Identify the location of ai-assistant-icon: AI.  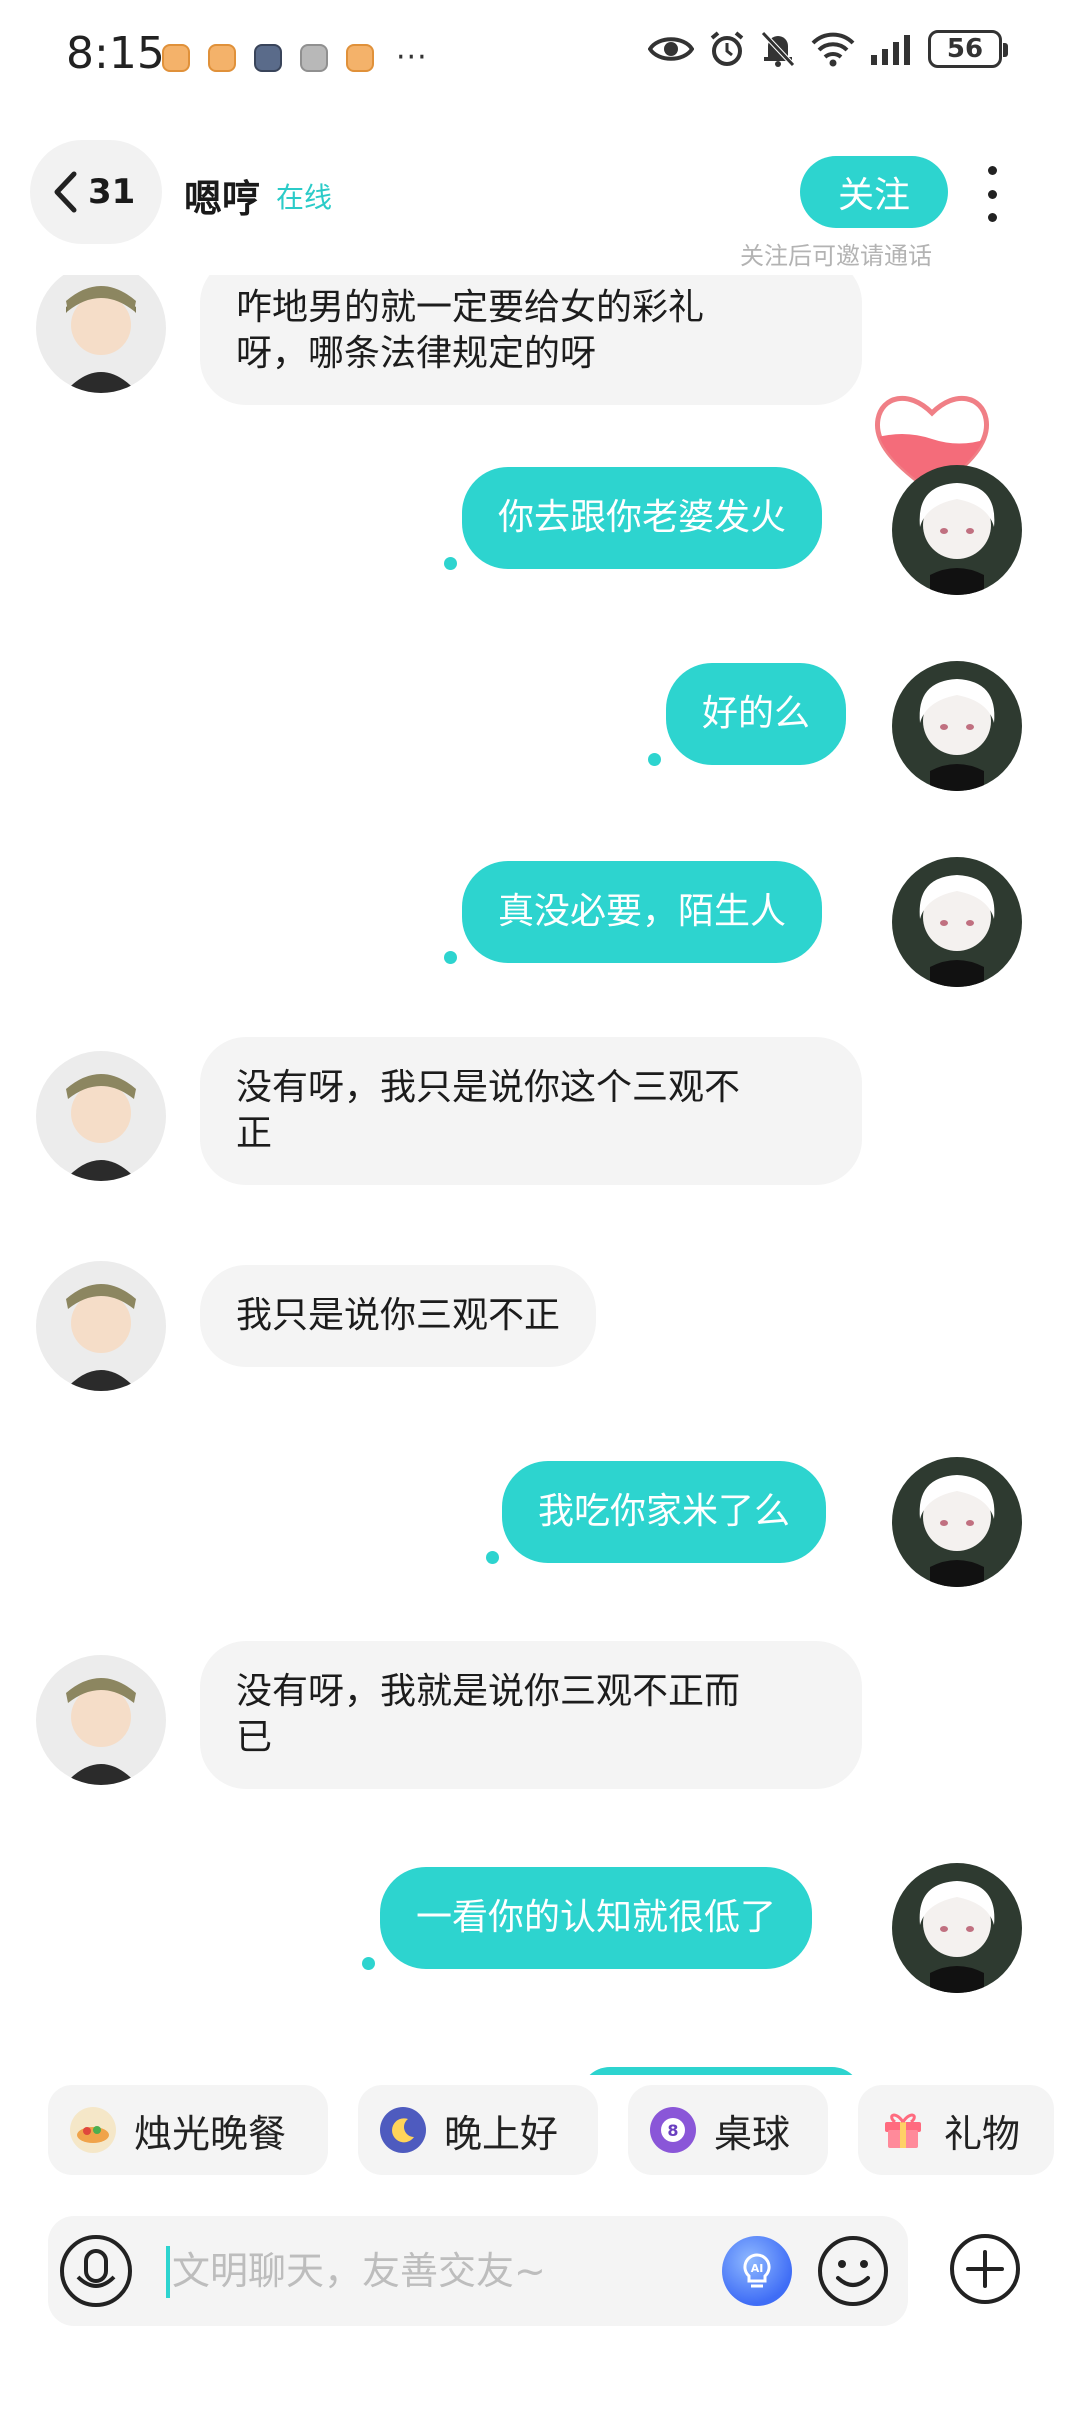
(757, 2271).